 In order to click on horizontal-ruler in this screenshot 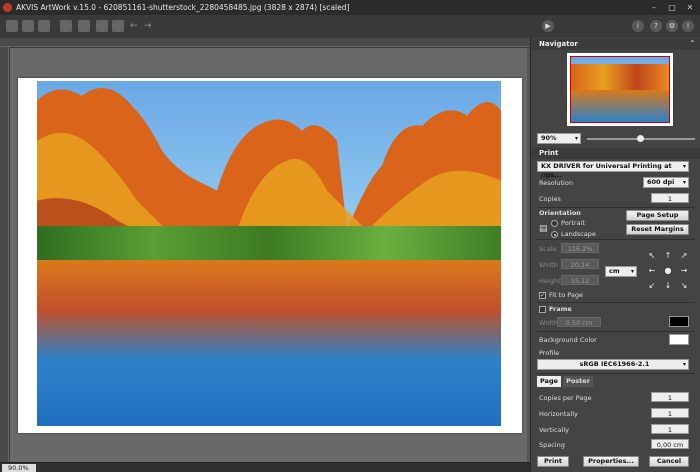, I will do `click(265, 42)`.